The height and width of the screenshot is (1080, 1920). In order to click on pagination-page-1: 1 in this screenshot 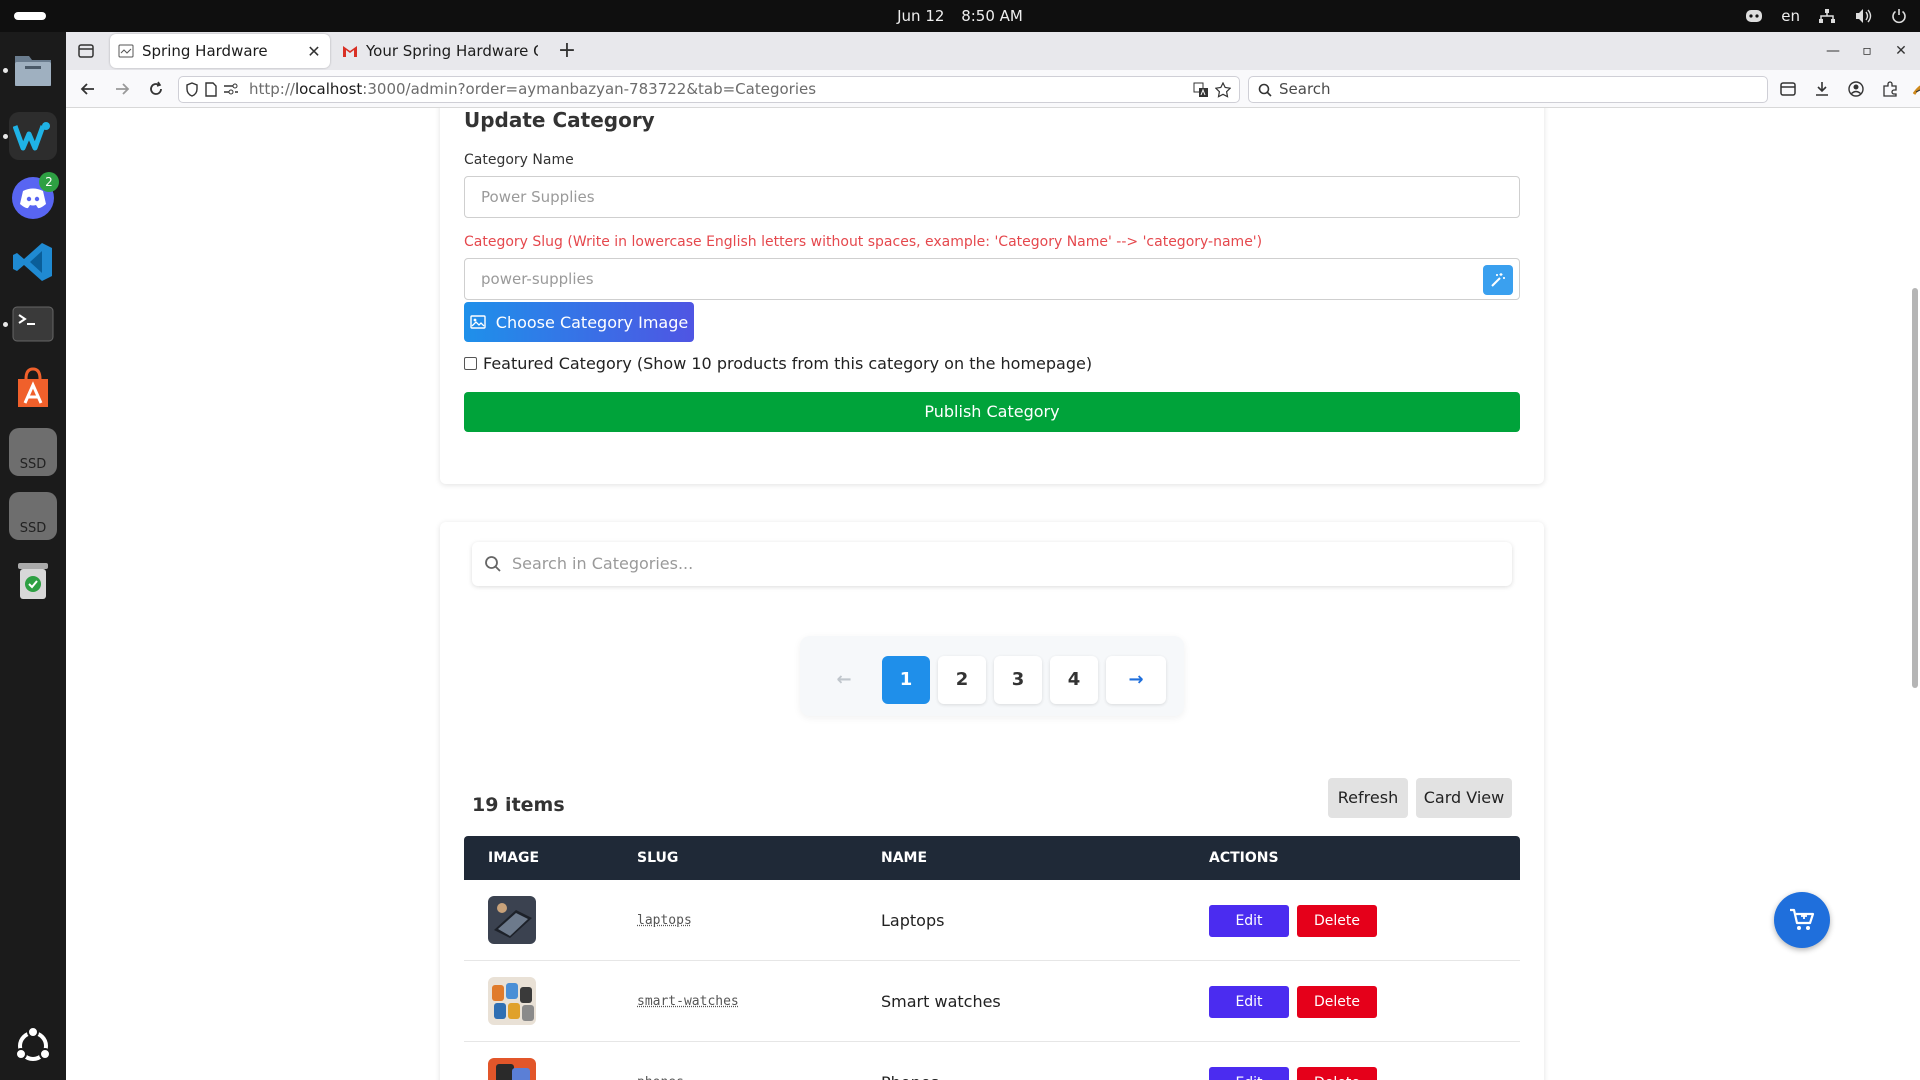, I will do `click(906, 680)`.